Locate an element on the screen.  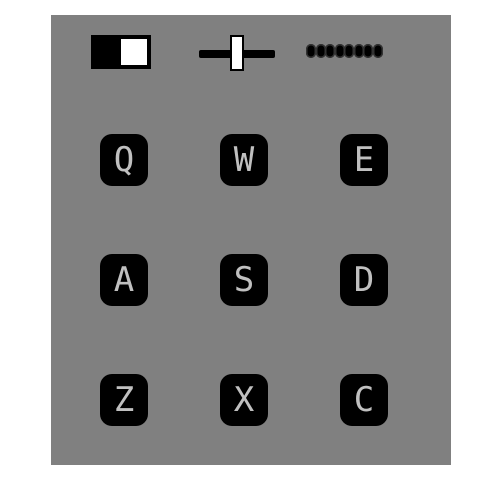
dot-indicator is located at coordinates (349, 51).